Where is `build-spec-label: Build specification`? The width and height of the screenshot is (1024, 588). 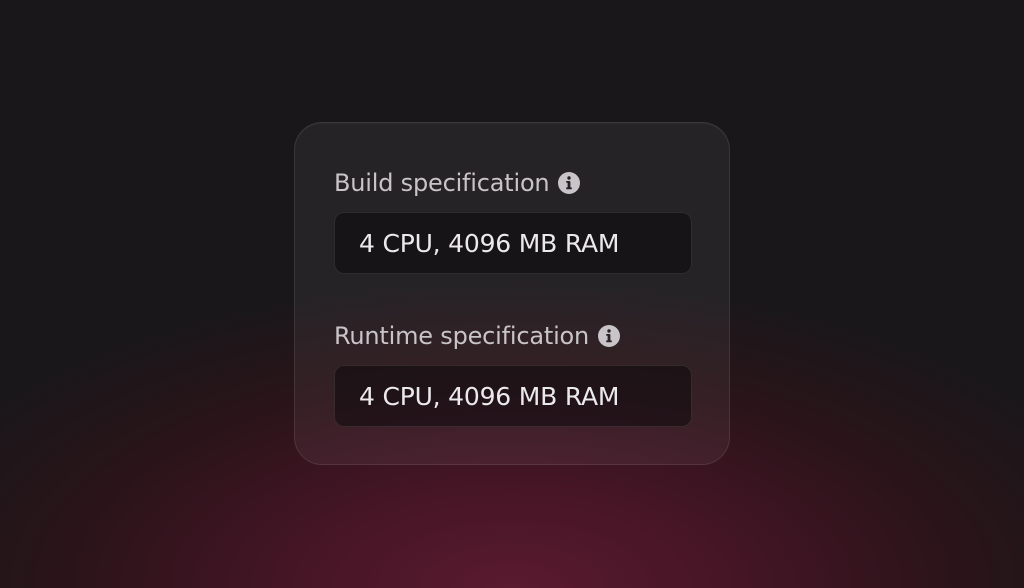
build-spec-label: Build specification is located at coordinates (442, 183).